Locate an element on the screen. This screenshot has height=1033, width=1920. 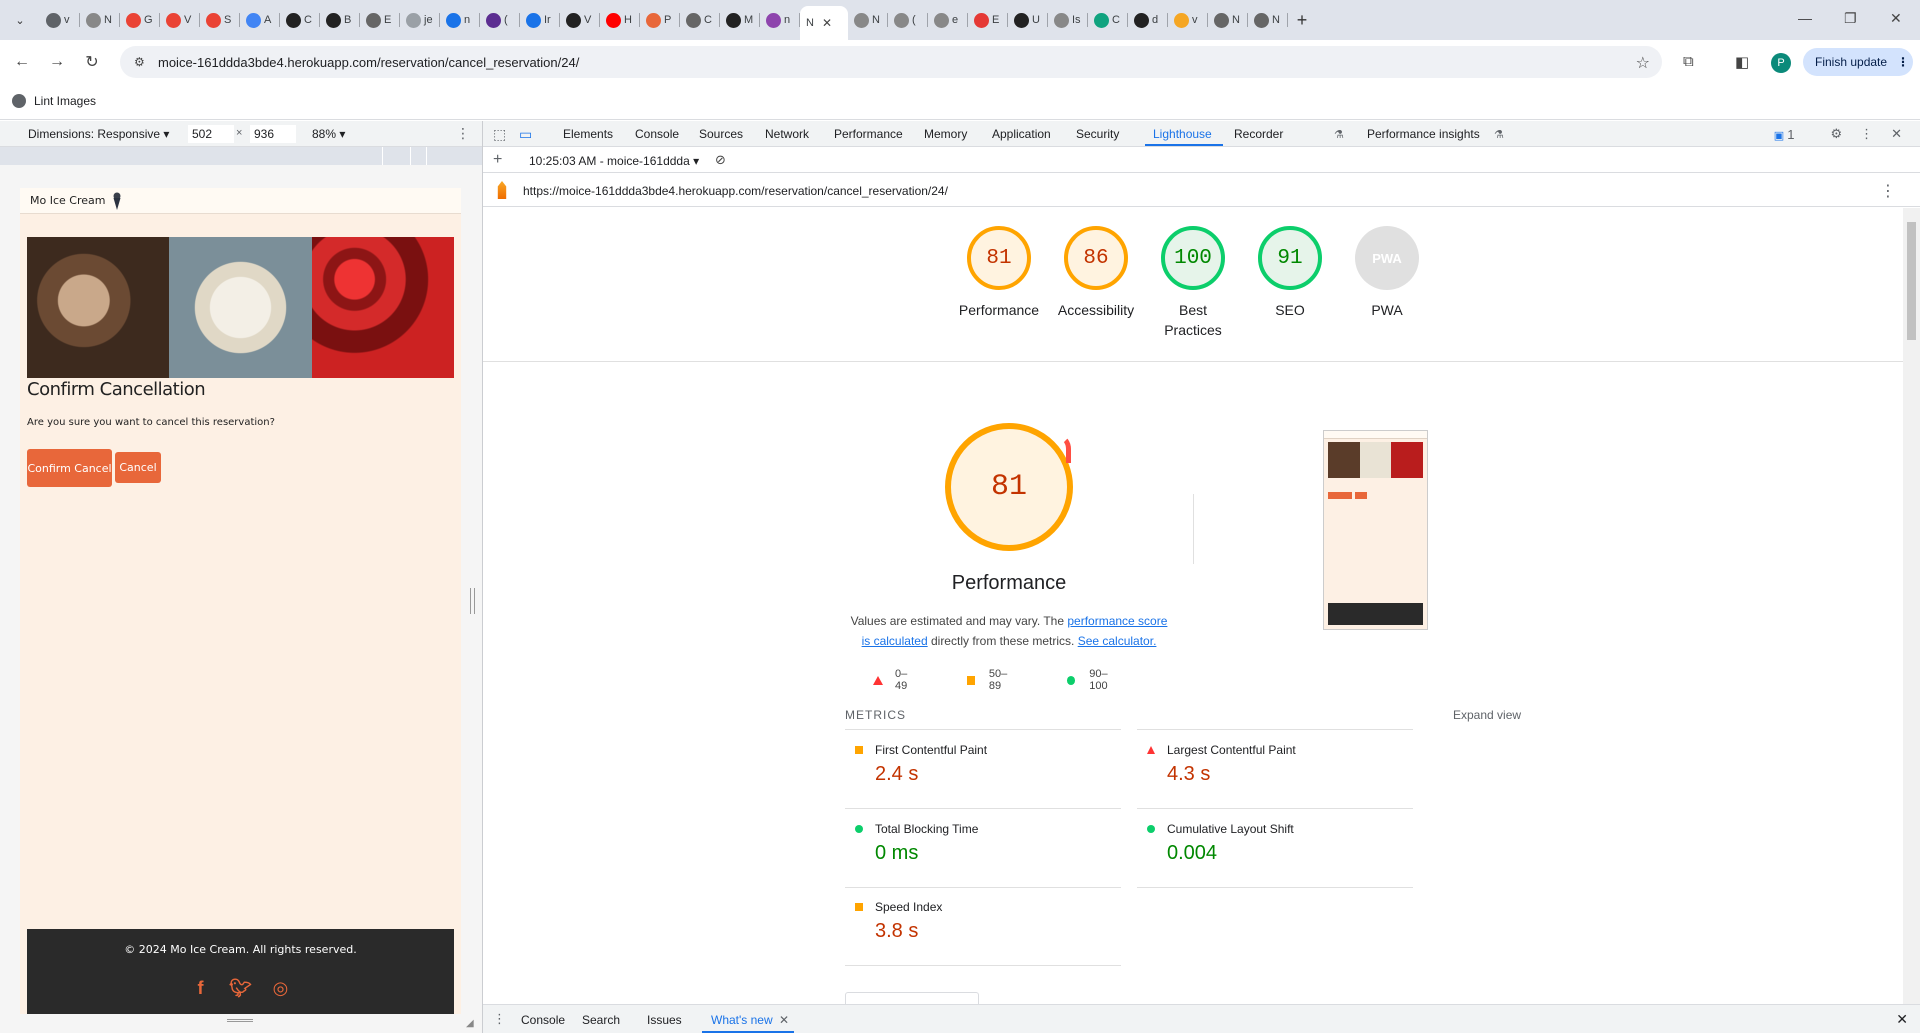
browser-tab: Is is located at coordinates (1068, 20).